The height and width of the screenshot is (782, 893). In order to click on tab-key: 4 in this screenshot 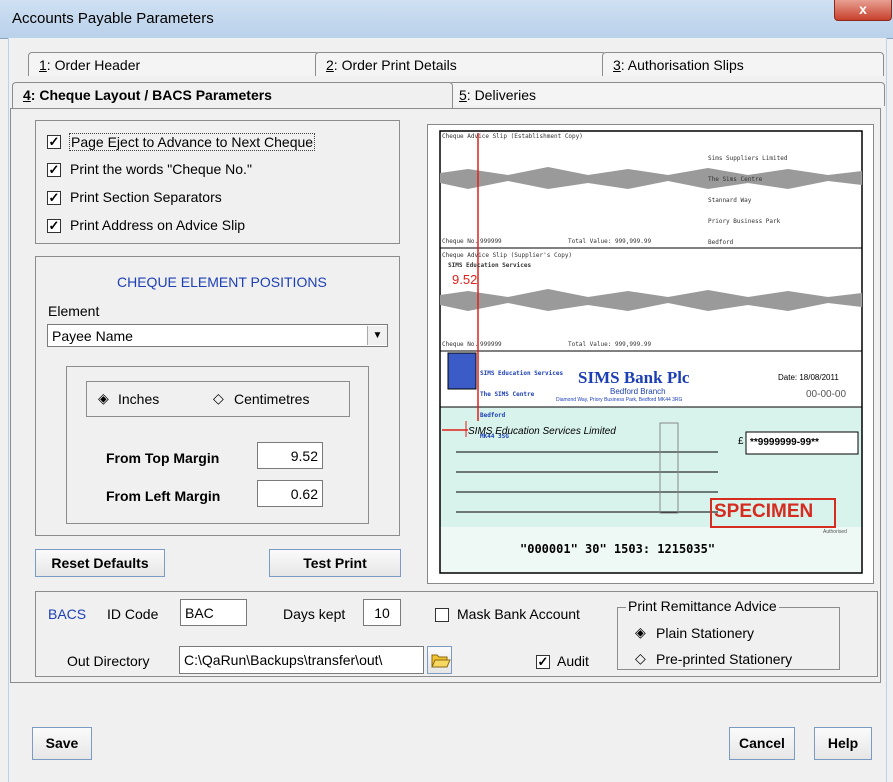, I will do `click(27, 95)`.